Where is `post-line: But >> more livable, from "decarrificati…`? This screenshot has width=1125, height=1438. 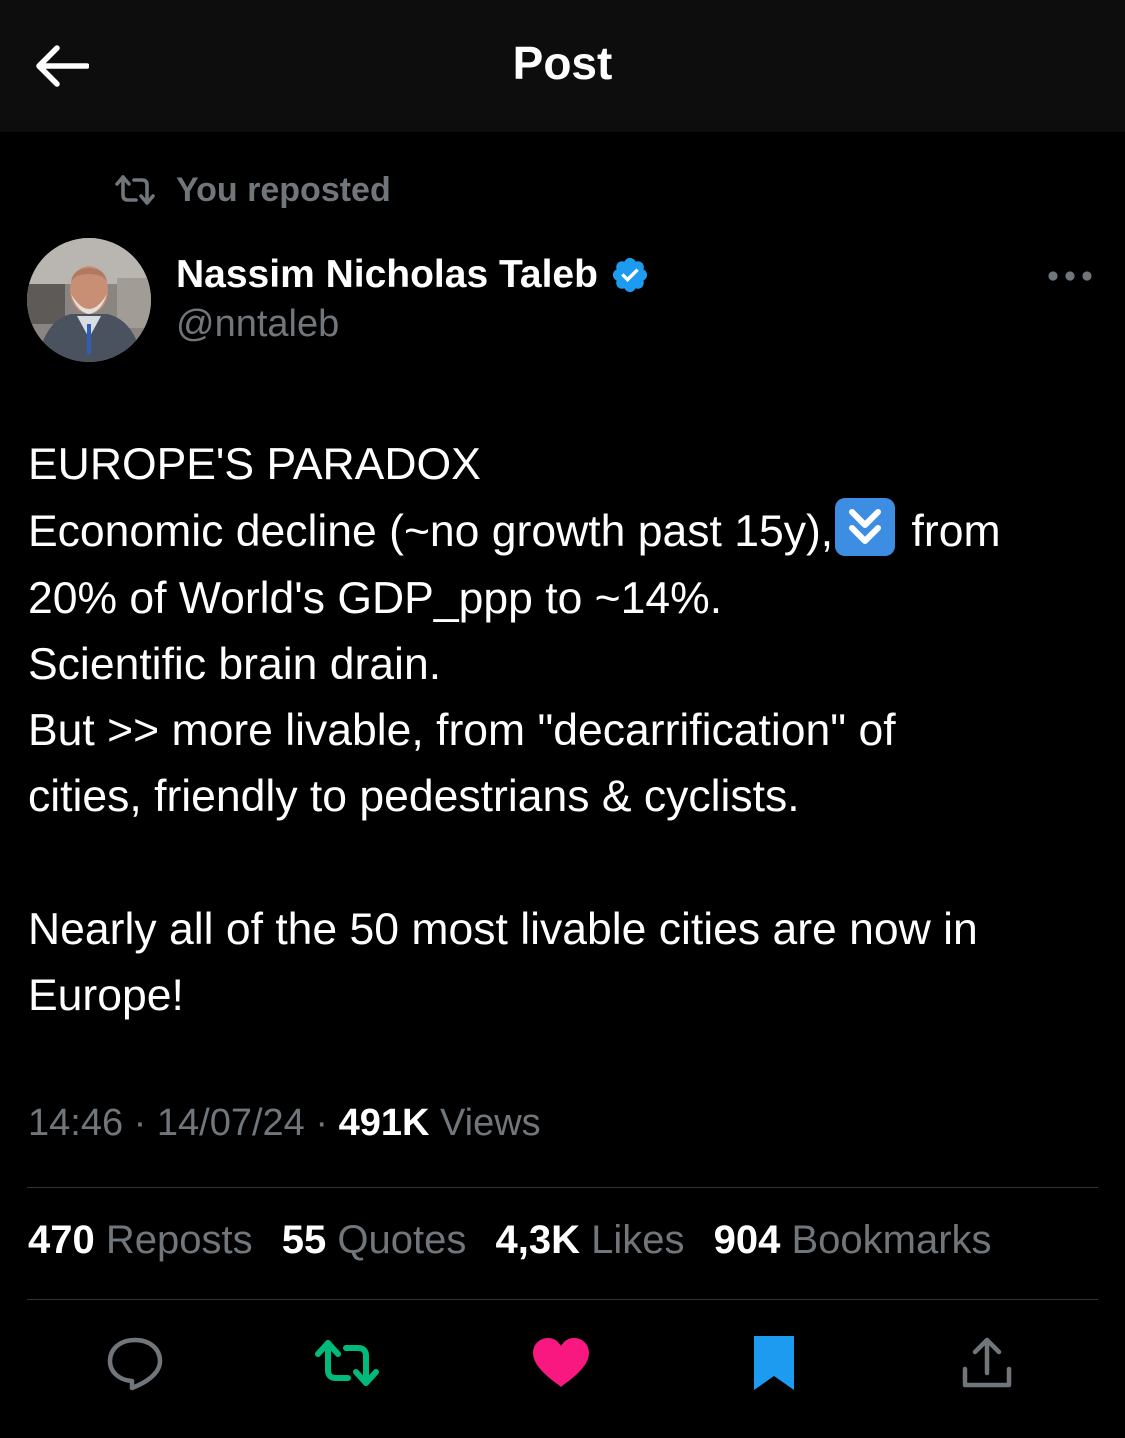
post-line: But >> more livable, from "decarrificati… is located at coordinates (462, 731).